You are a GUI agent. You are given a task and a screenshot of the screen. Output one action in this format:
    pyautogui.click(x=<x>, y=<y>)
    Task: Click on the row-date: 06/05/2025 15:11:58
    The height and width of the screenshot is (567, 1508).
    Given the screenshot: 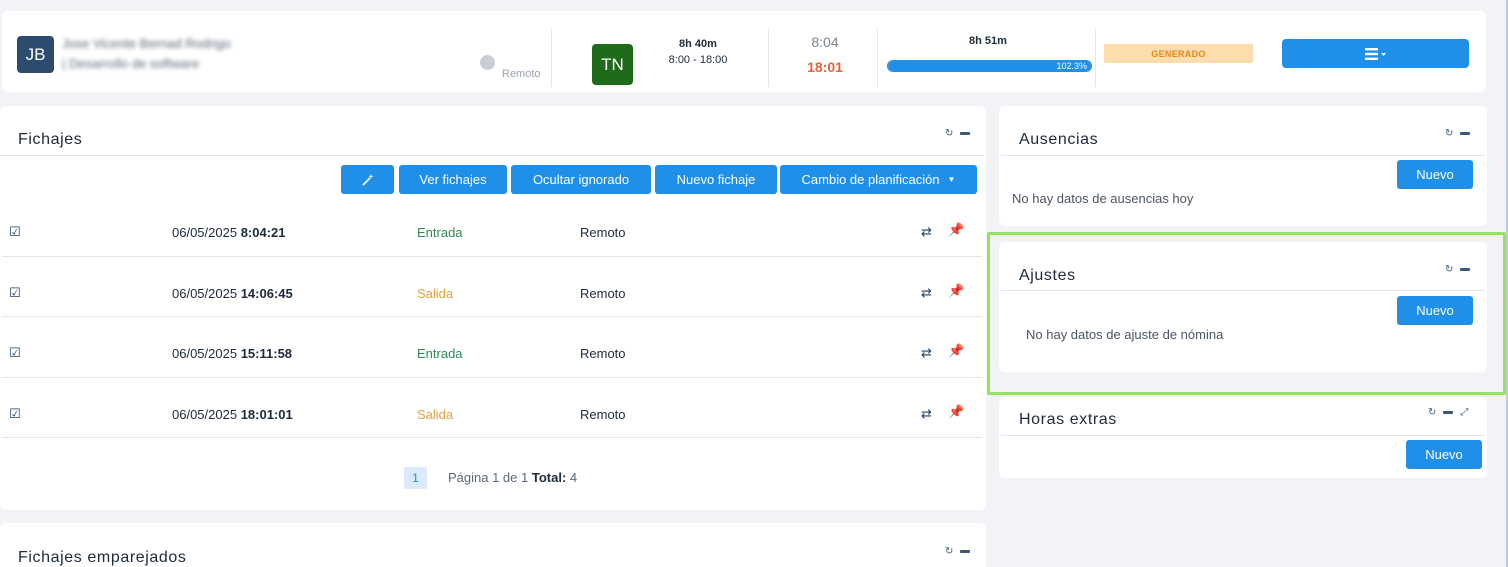 What is the action you would take?
    pyautogui.click(x=232, y=353)
    